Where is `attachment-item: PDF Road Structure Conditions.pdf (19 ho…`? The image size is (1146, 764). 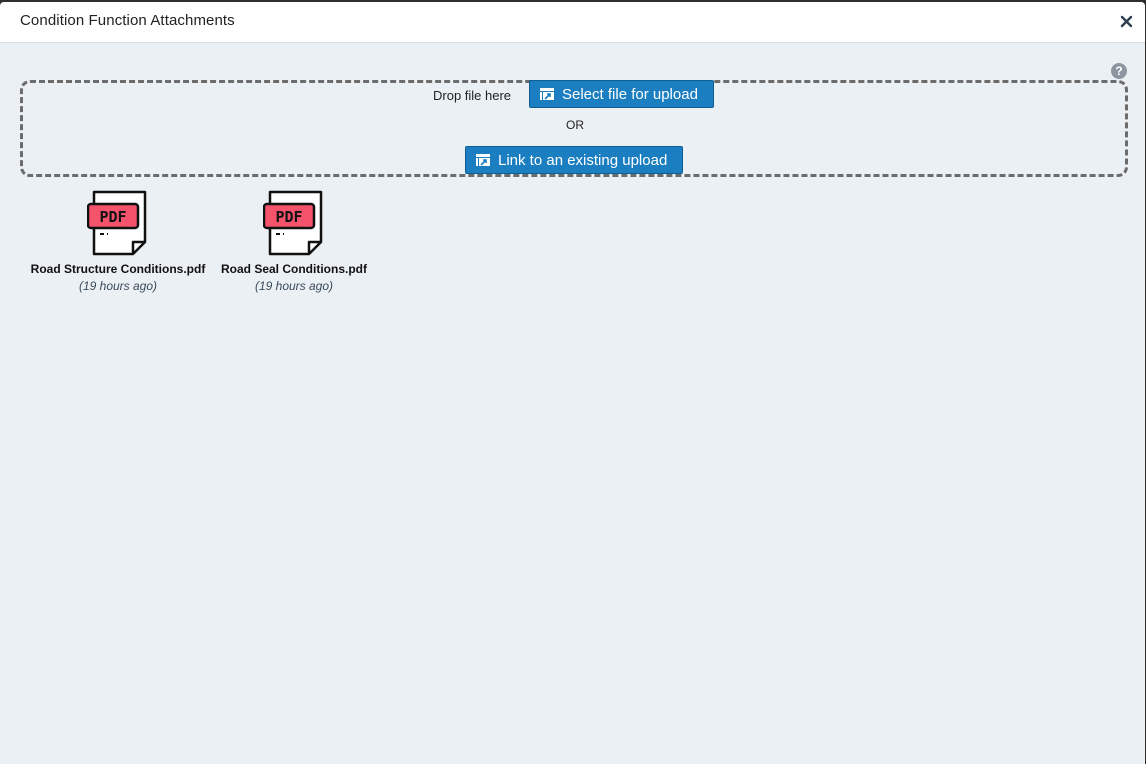 attachment-item: PDF Road Structure Conditions.pdf (19 ho… is located at coordinates (118, 241).